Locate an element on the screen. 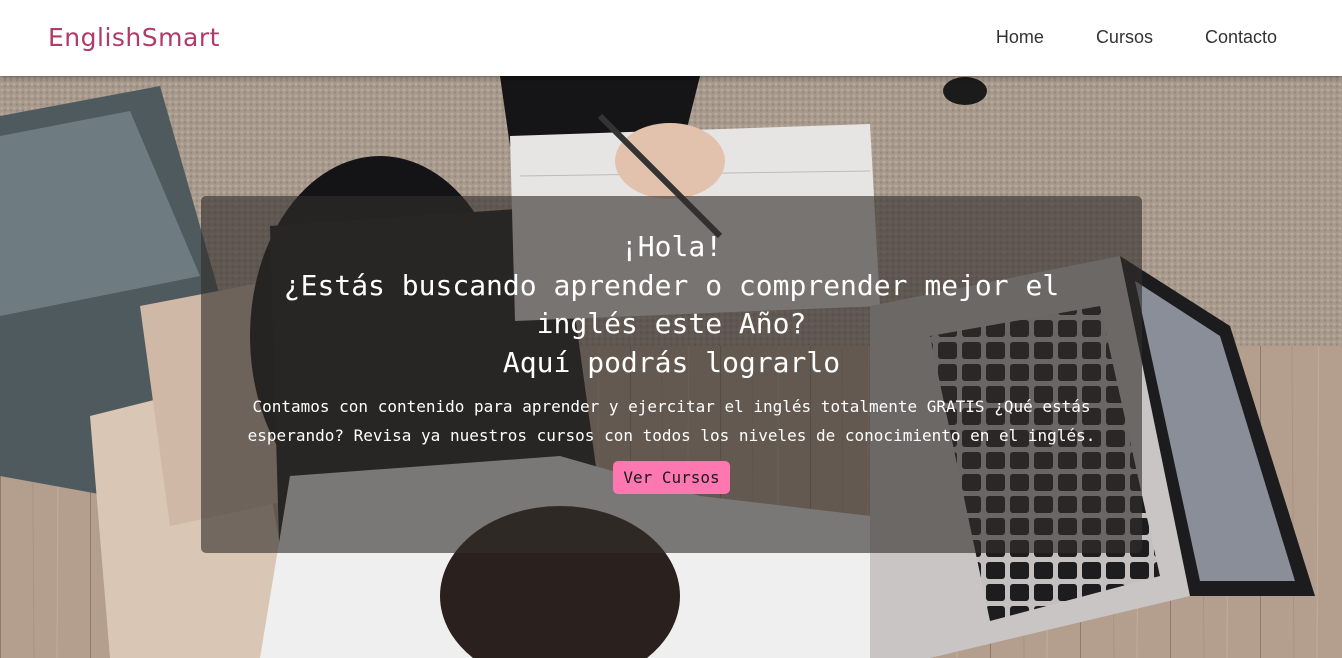 Image resolution: width=1342 pixels, height=658 pixels. nav-link-cursos: Cursos is located at coordinates (1124, 37).